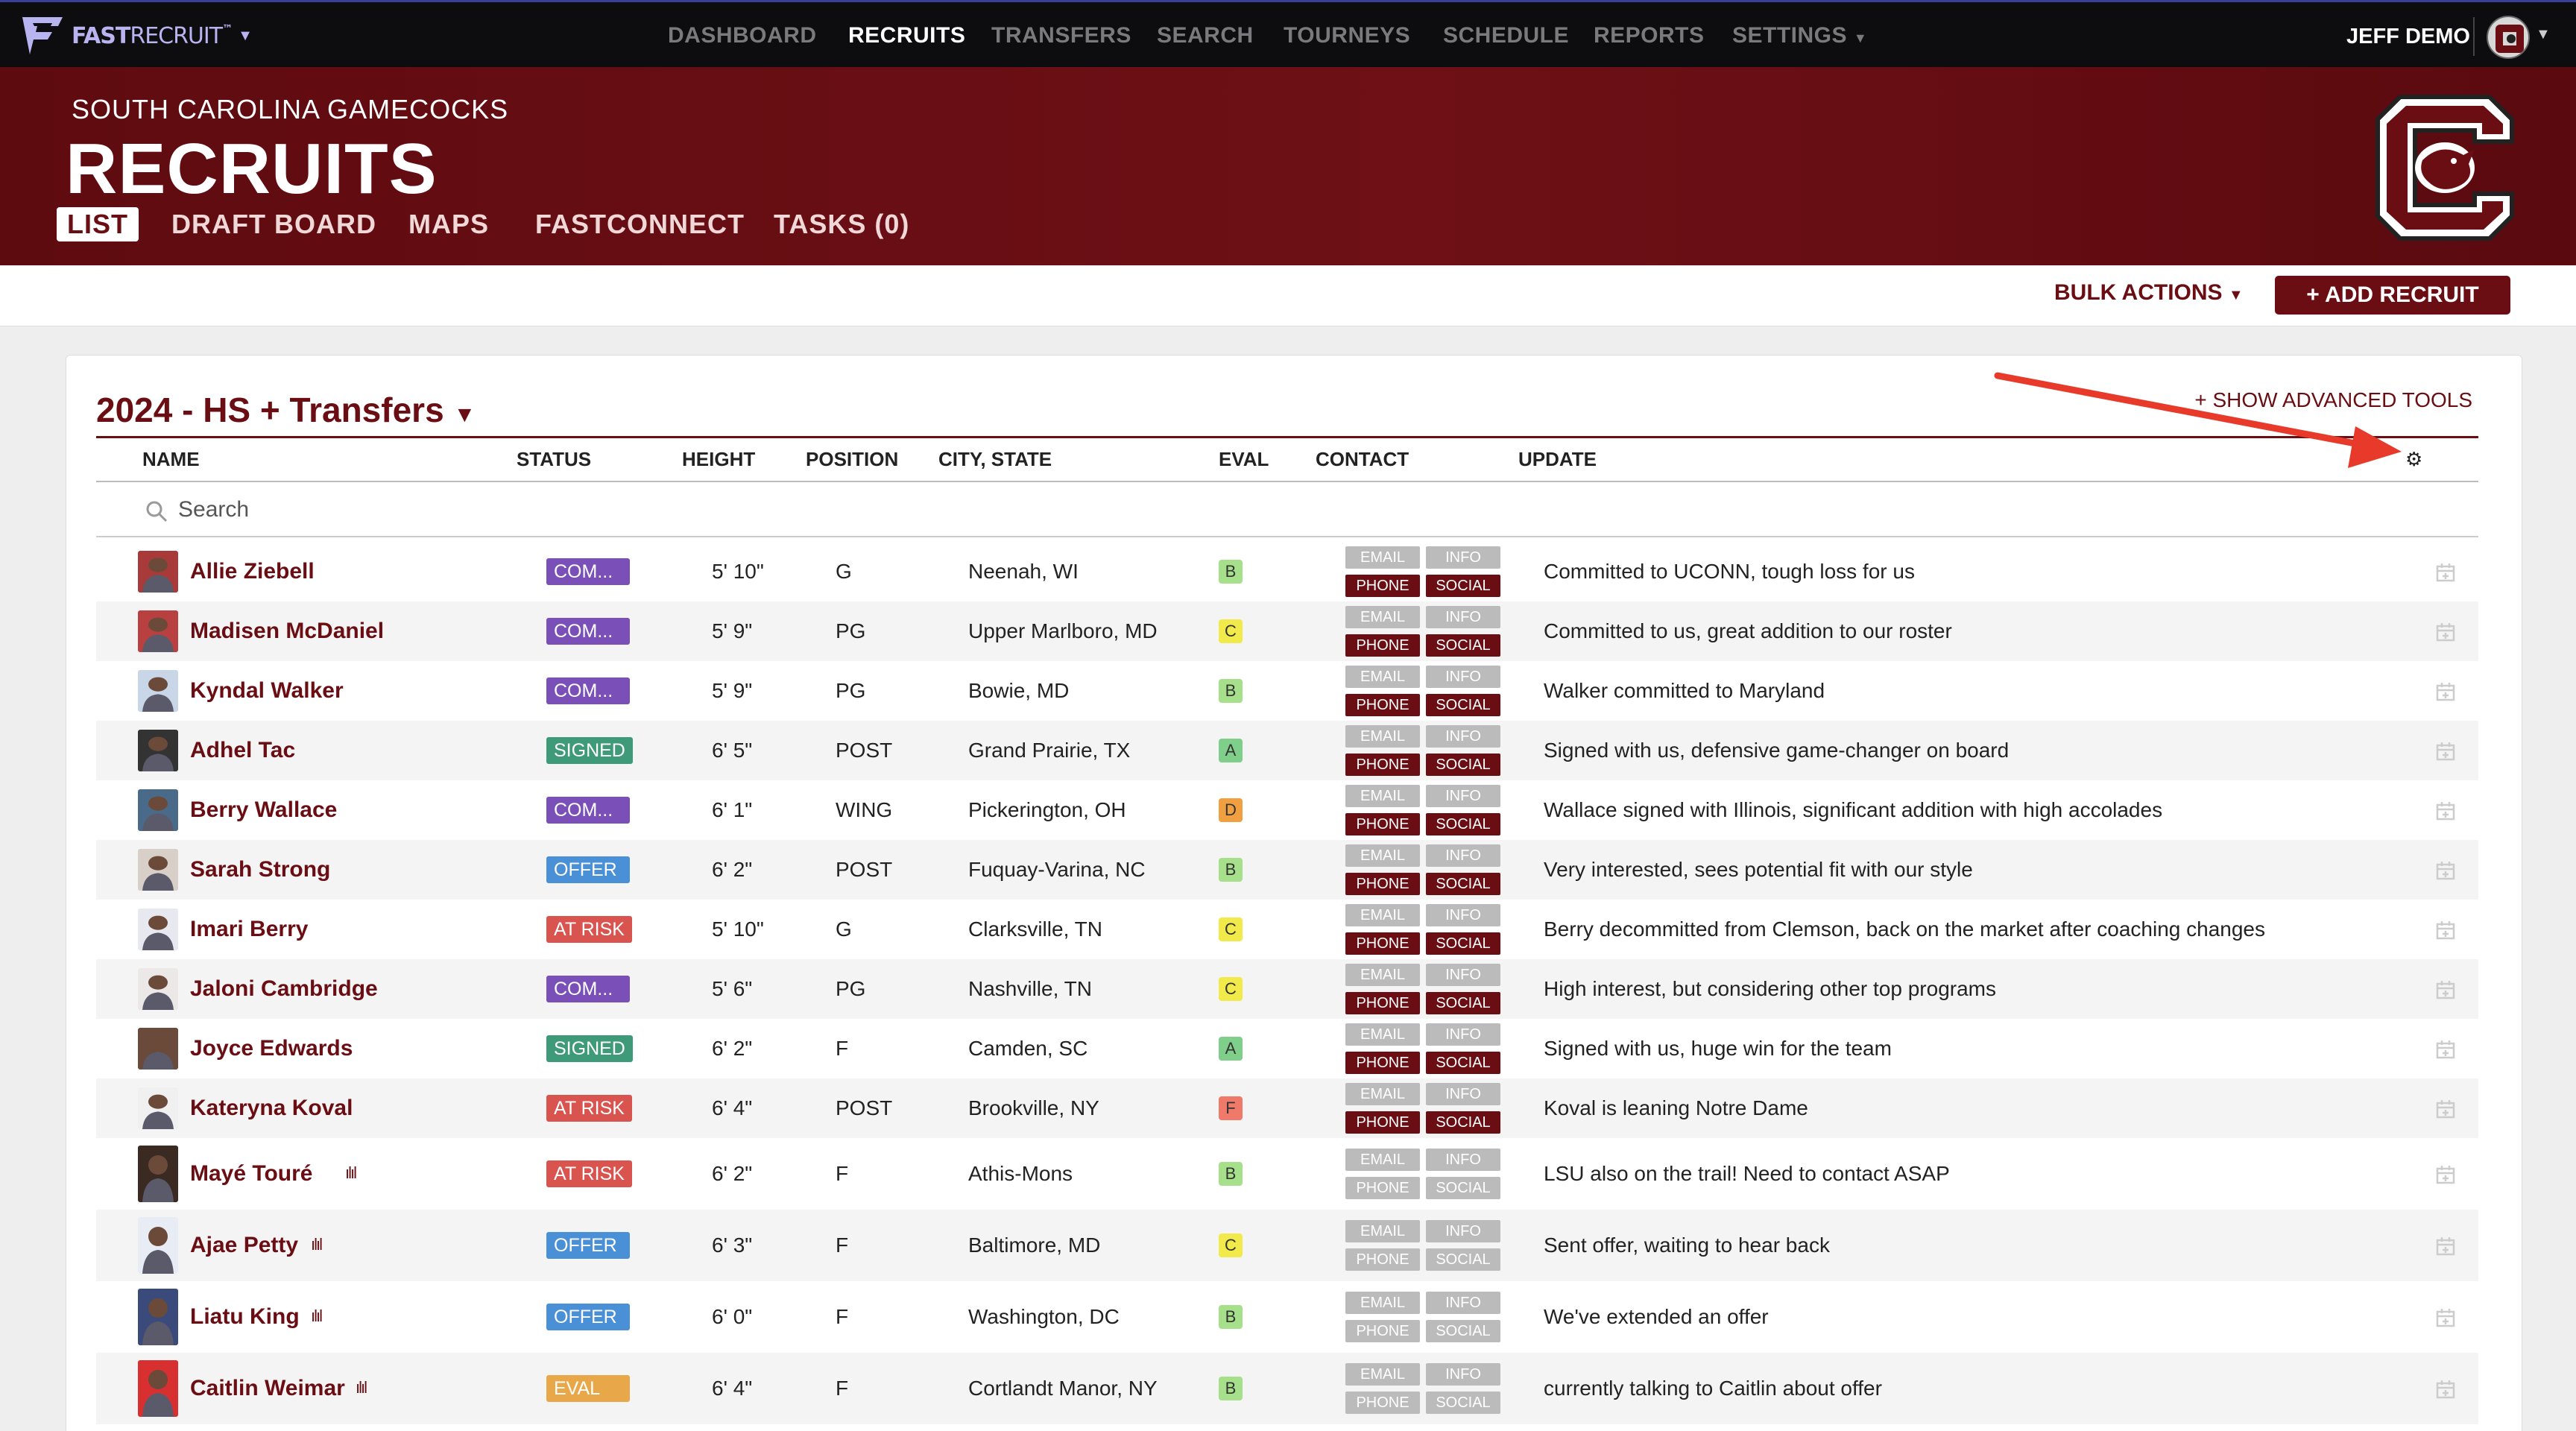 This screenshot has height=1431, width=2576. Describe the element at coordinates (2413, 460) in the screenshot. I see `column-settings-gear-icon: ⚙` at that location.